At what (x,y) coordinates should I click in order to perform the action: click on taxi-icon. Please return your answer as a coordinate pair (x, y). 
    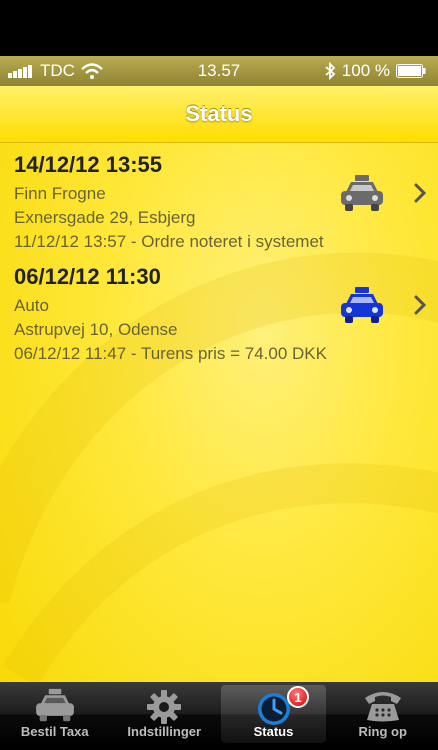
    Looking at the image, I should click on (54, 705).